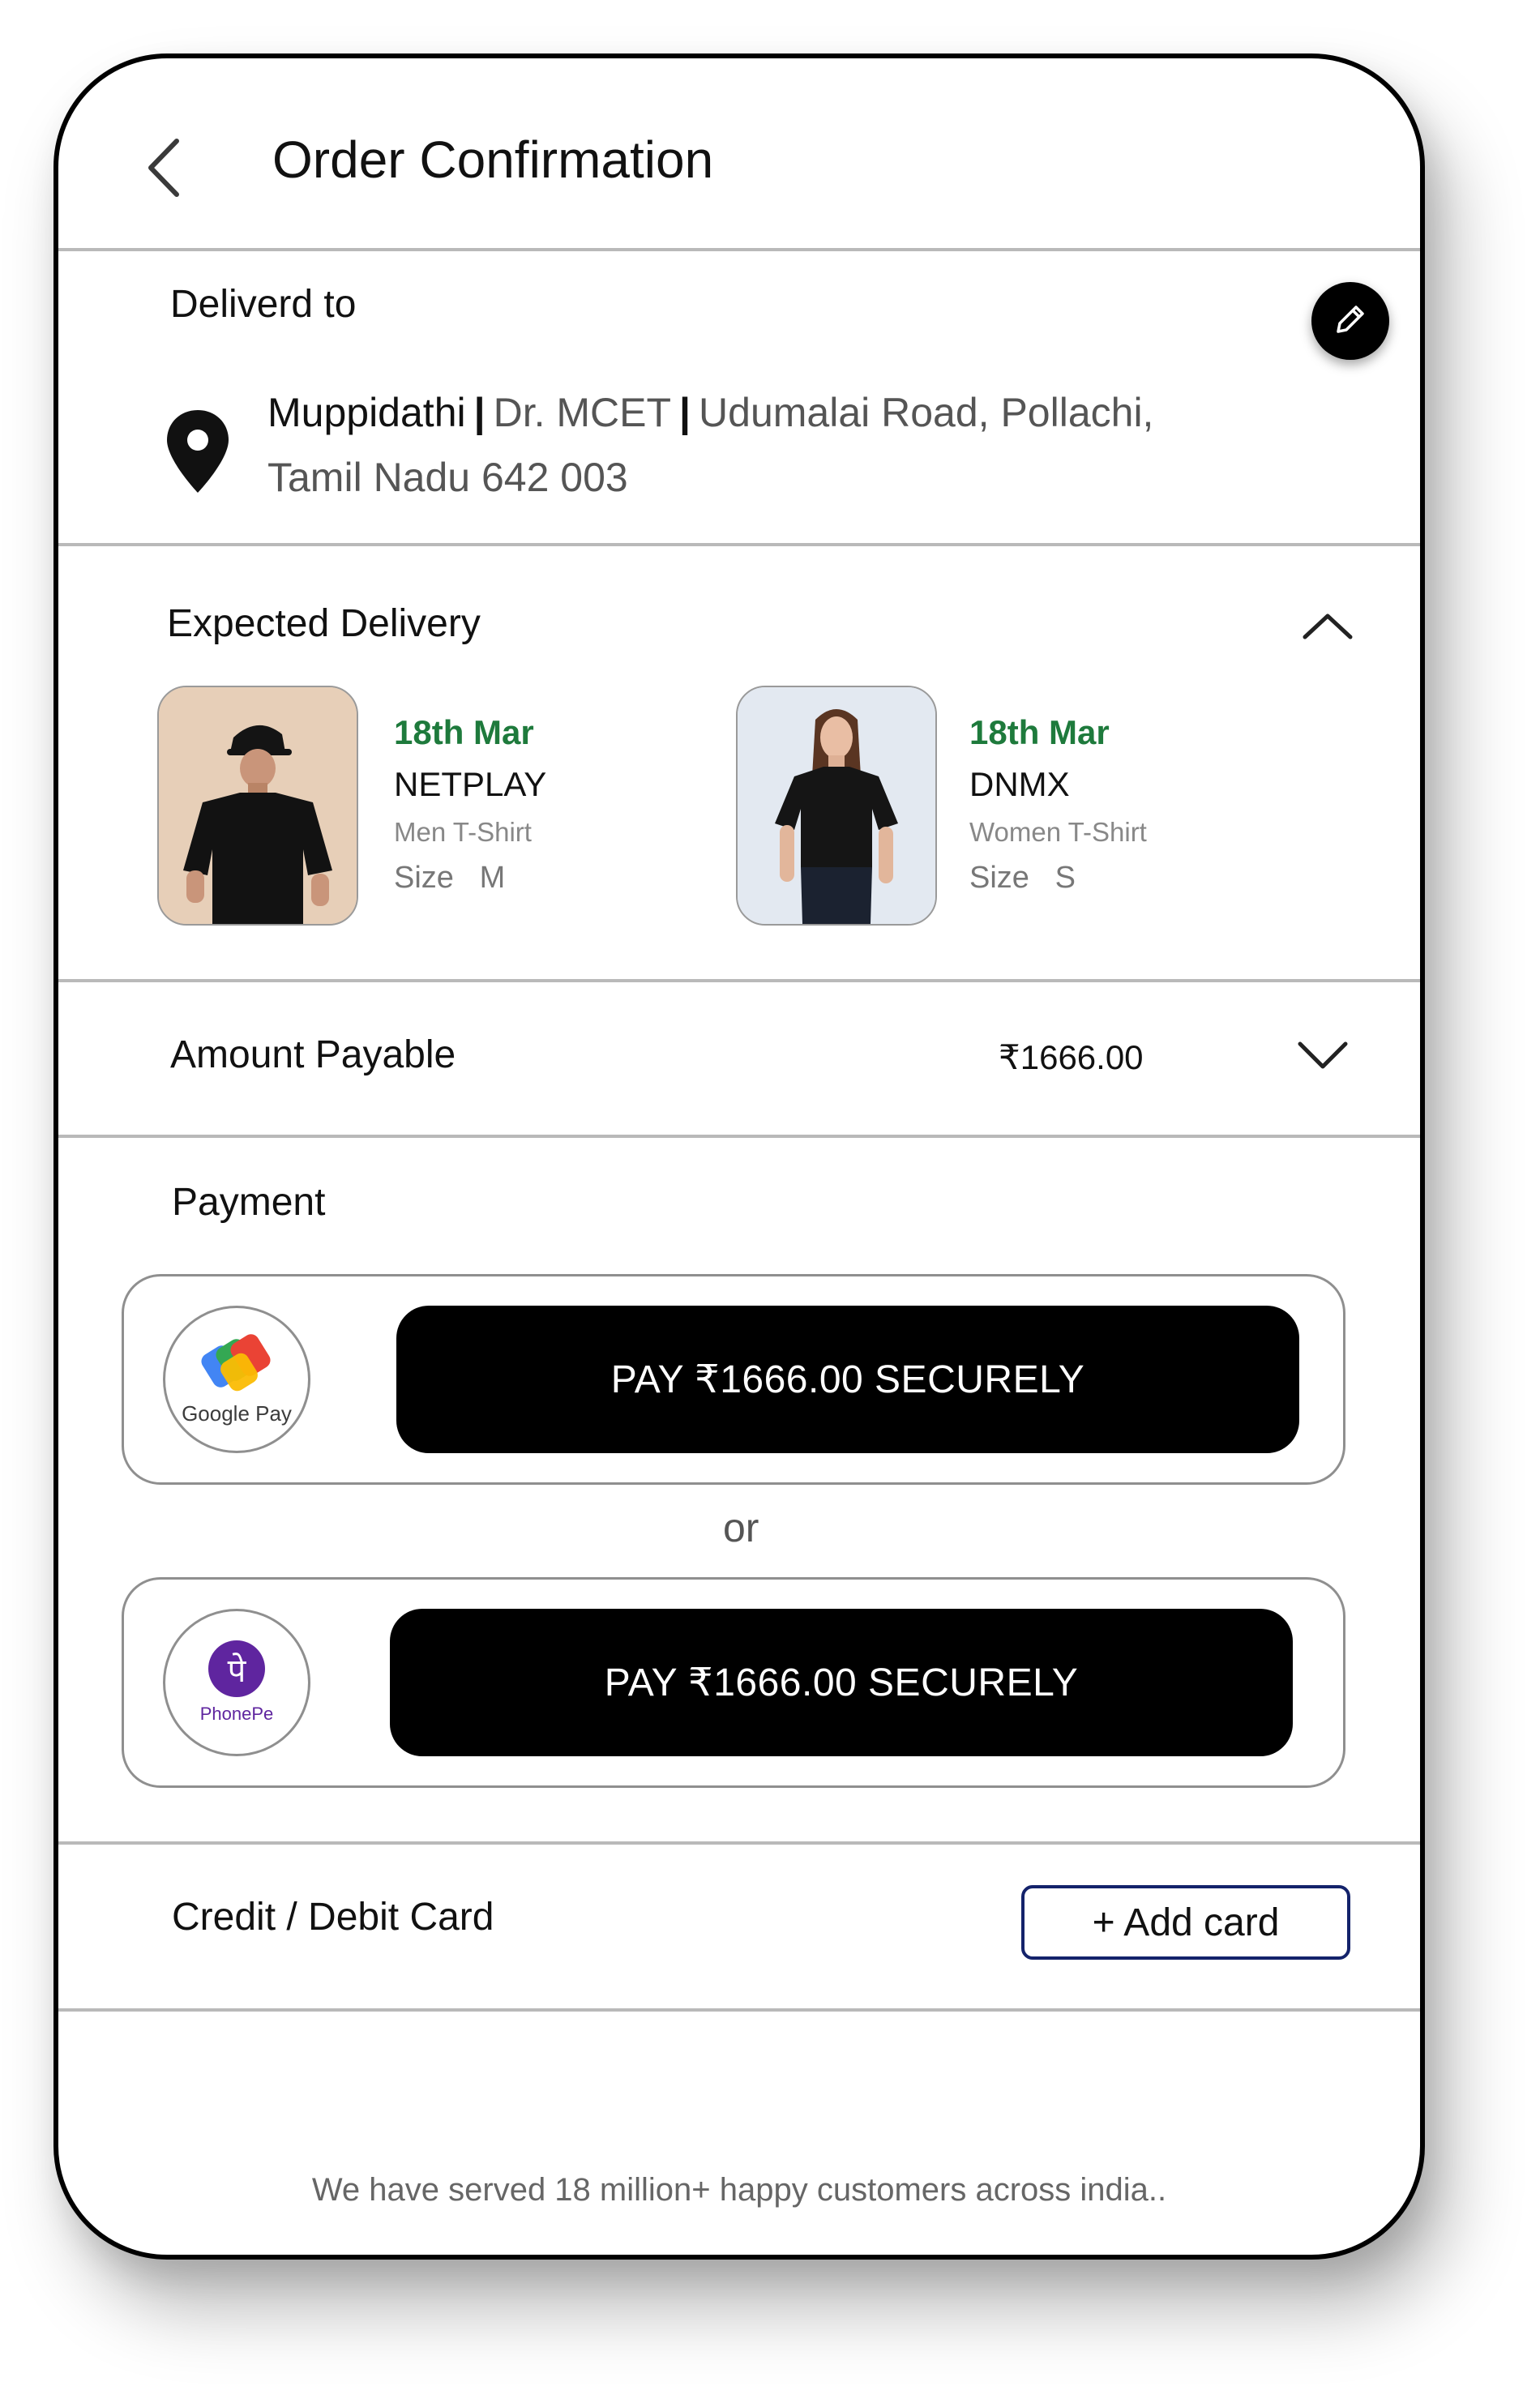 The image size is (1540, 2386). What do you see at coordinates (926, 412) in the screenshot?
I see `address-road: Udumalai Road, Pollachi,` at bounding box center [926, 412].